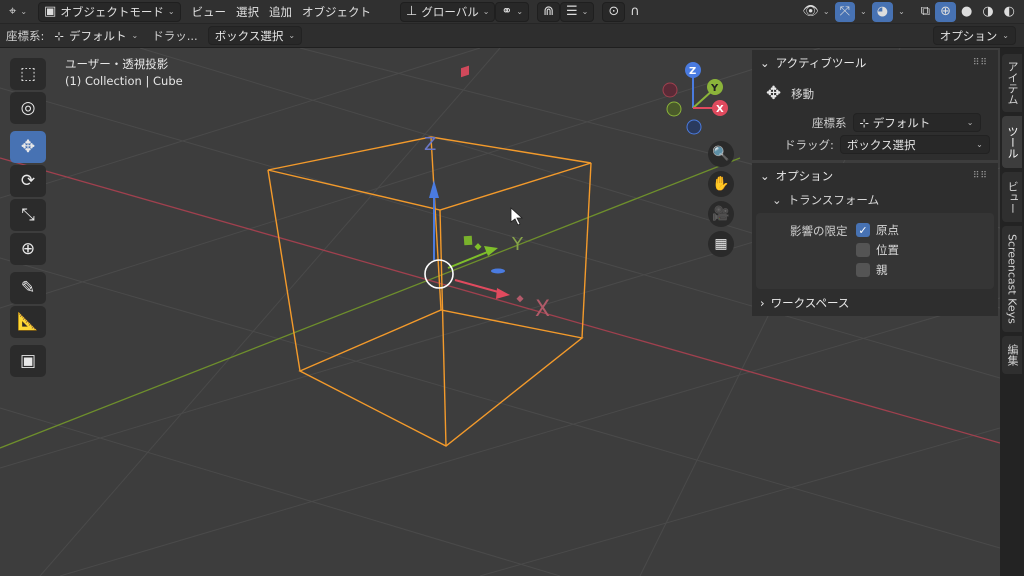 The width and height of the screenshot is (1024, 576). Describe the element at coordinates (512, 11) in the screenshot. I see `pivot-point-dropdown: ⚭ ⌄` at that location.